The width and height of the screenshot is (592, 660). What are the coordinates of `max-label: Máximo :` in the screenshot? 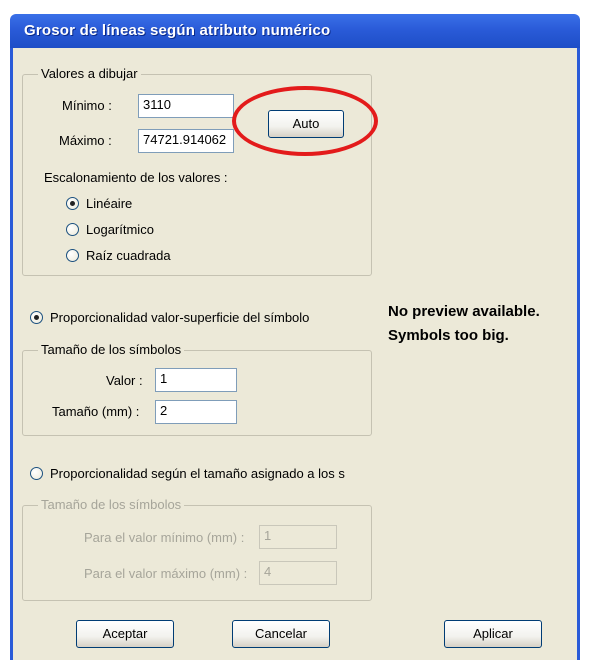 It's located at (85, 140).